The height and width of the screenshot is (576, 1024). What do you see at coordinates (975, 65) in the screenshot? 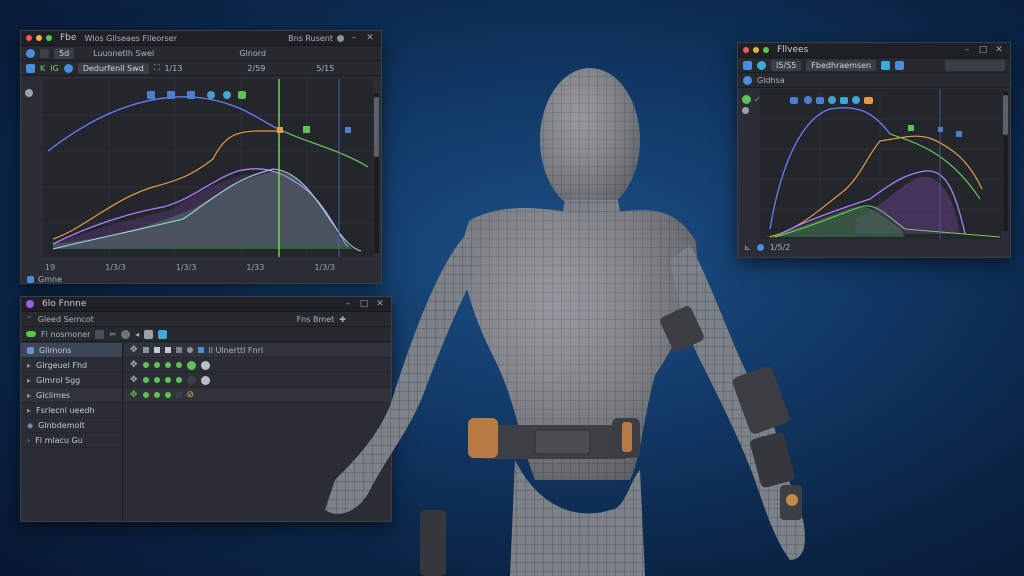
I see `blank-field` at bounding box center [975, 65].